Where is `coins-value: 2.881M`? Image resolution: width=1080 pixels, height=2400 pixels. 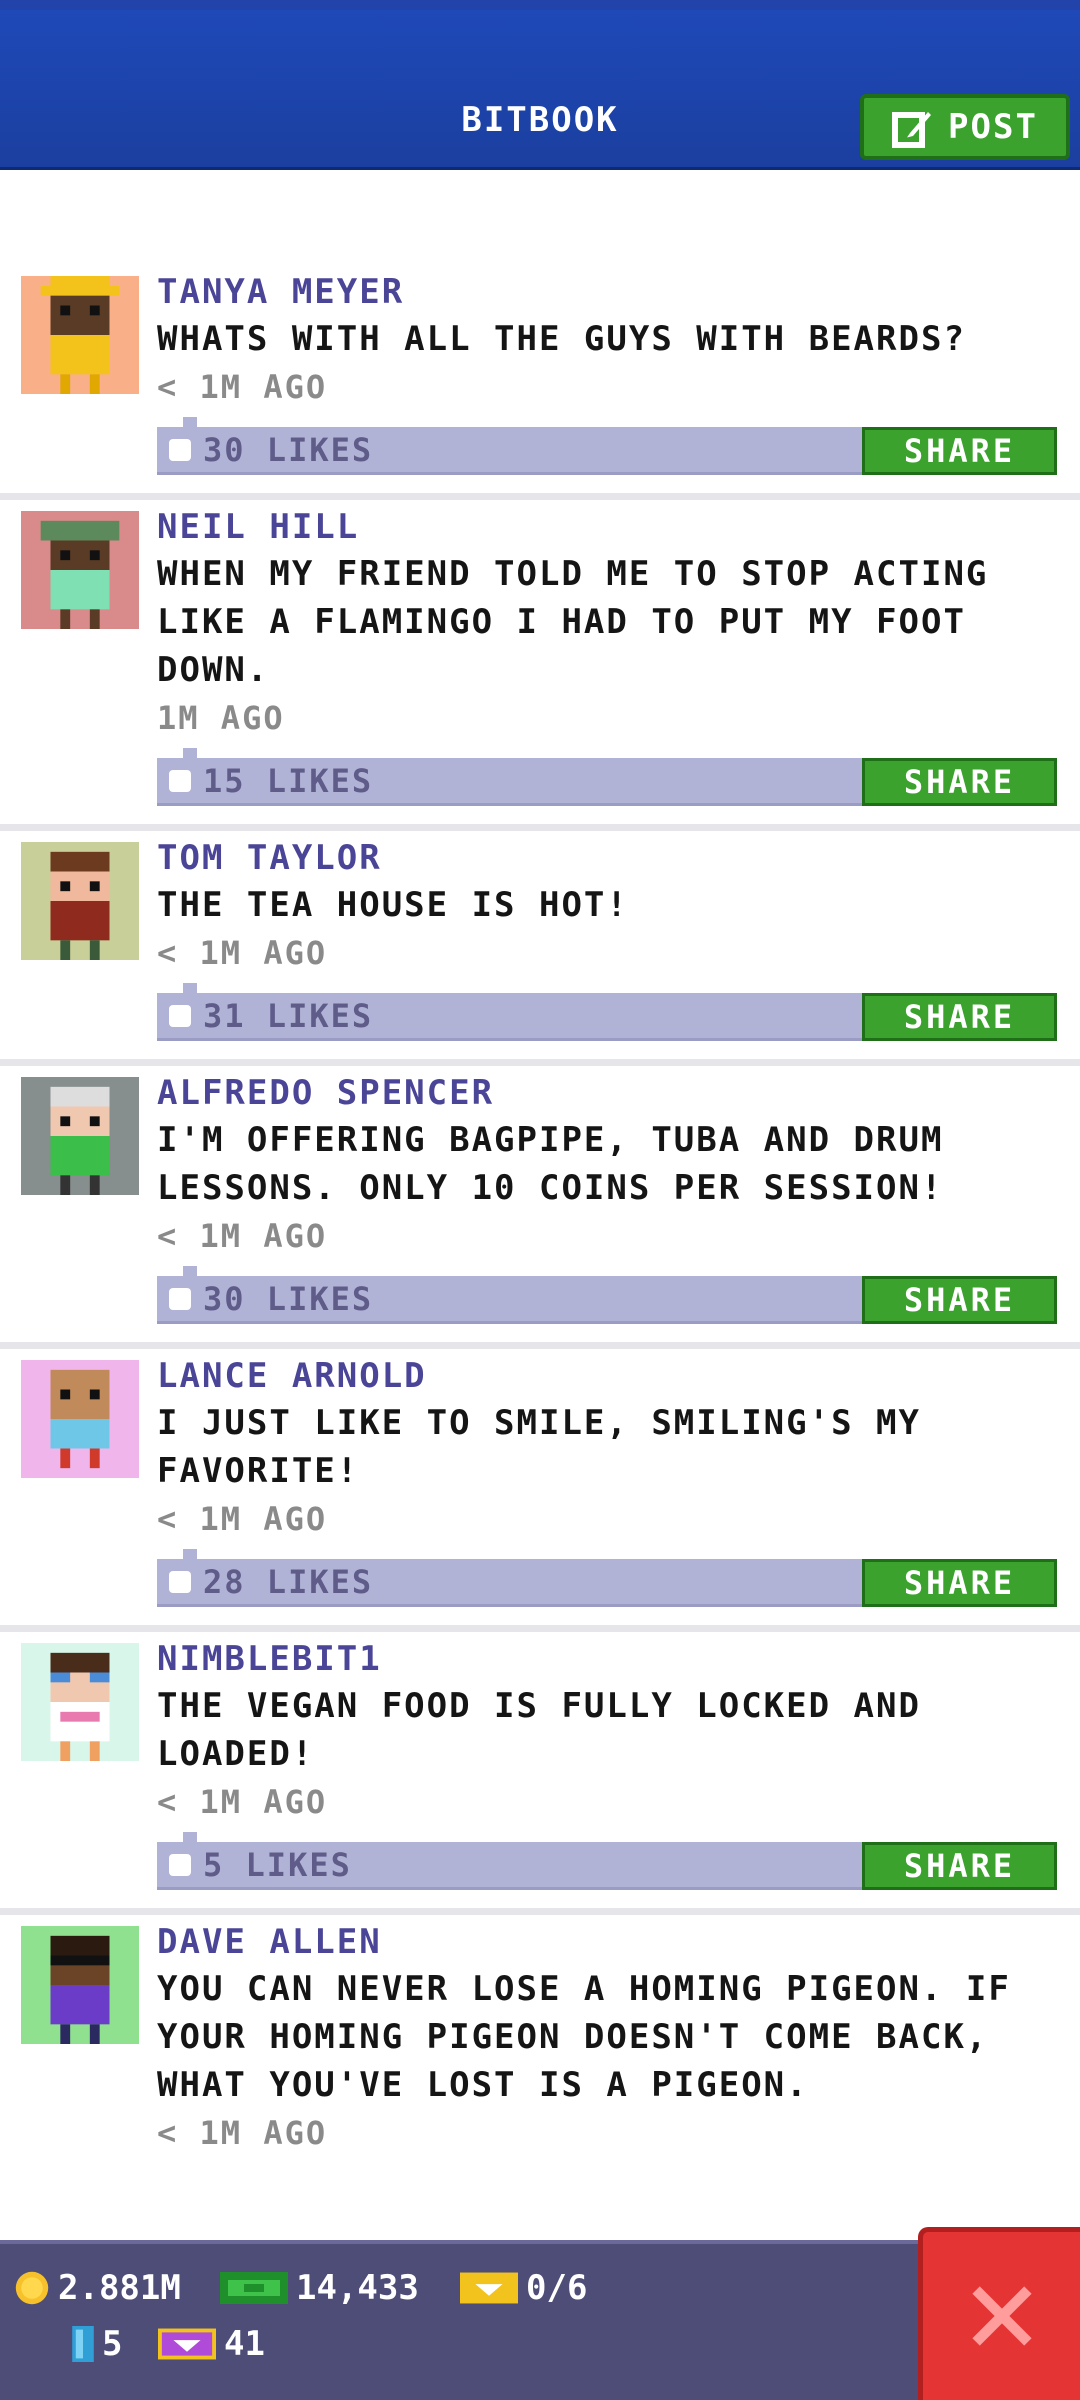 coins-value: 2.881M is located at coordinates (119, 2288).